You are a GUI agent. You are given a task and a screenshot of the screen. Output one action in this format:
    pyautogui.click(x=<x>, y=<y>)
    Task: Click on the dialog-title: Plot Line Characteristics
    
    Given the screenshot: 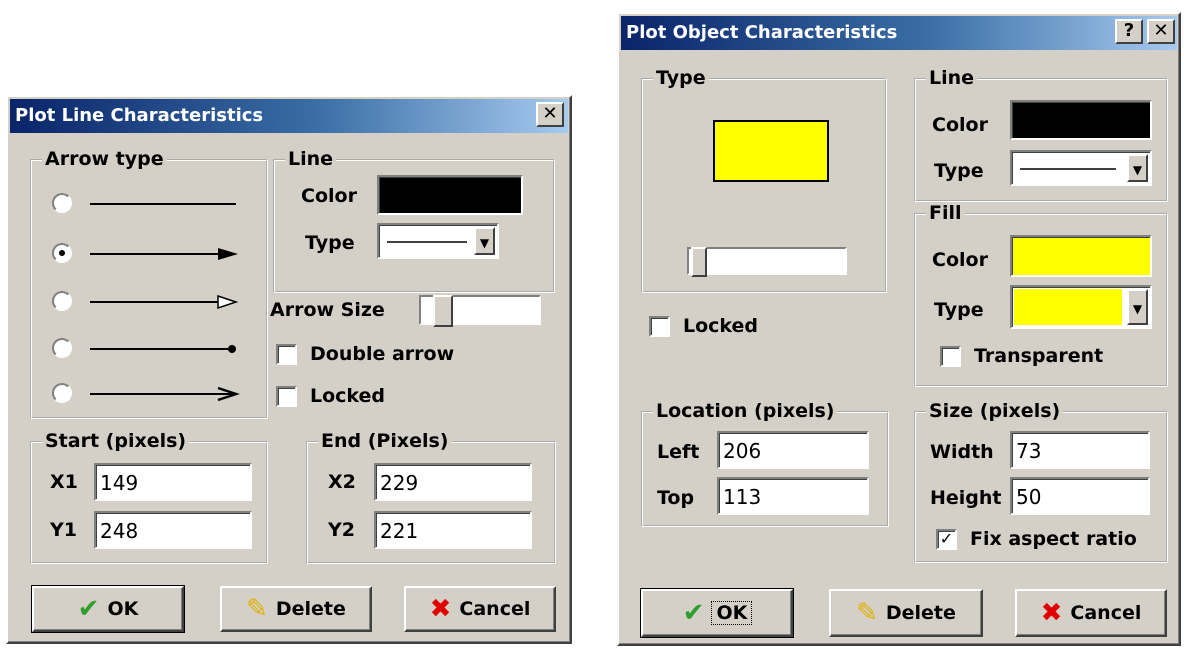 What is the action you would take?
    pyautogui.click(x=139, y=115)
    